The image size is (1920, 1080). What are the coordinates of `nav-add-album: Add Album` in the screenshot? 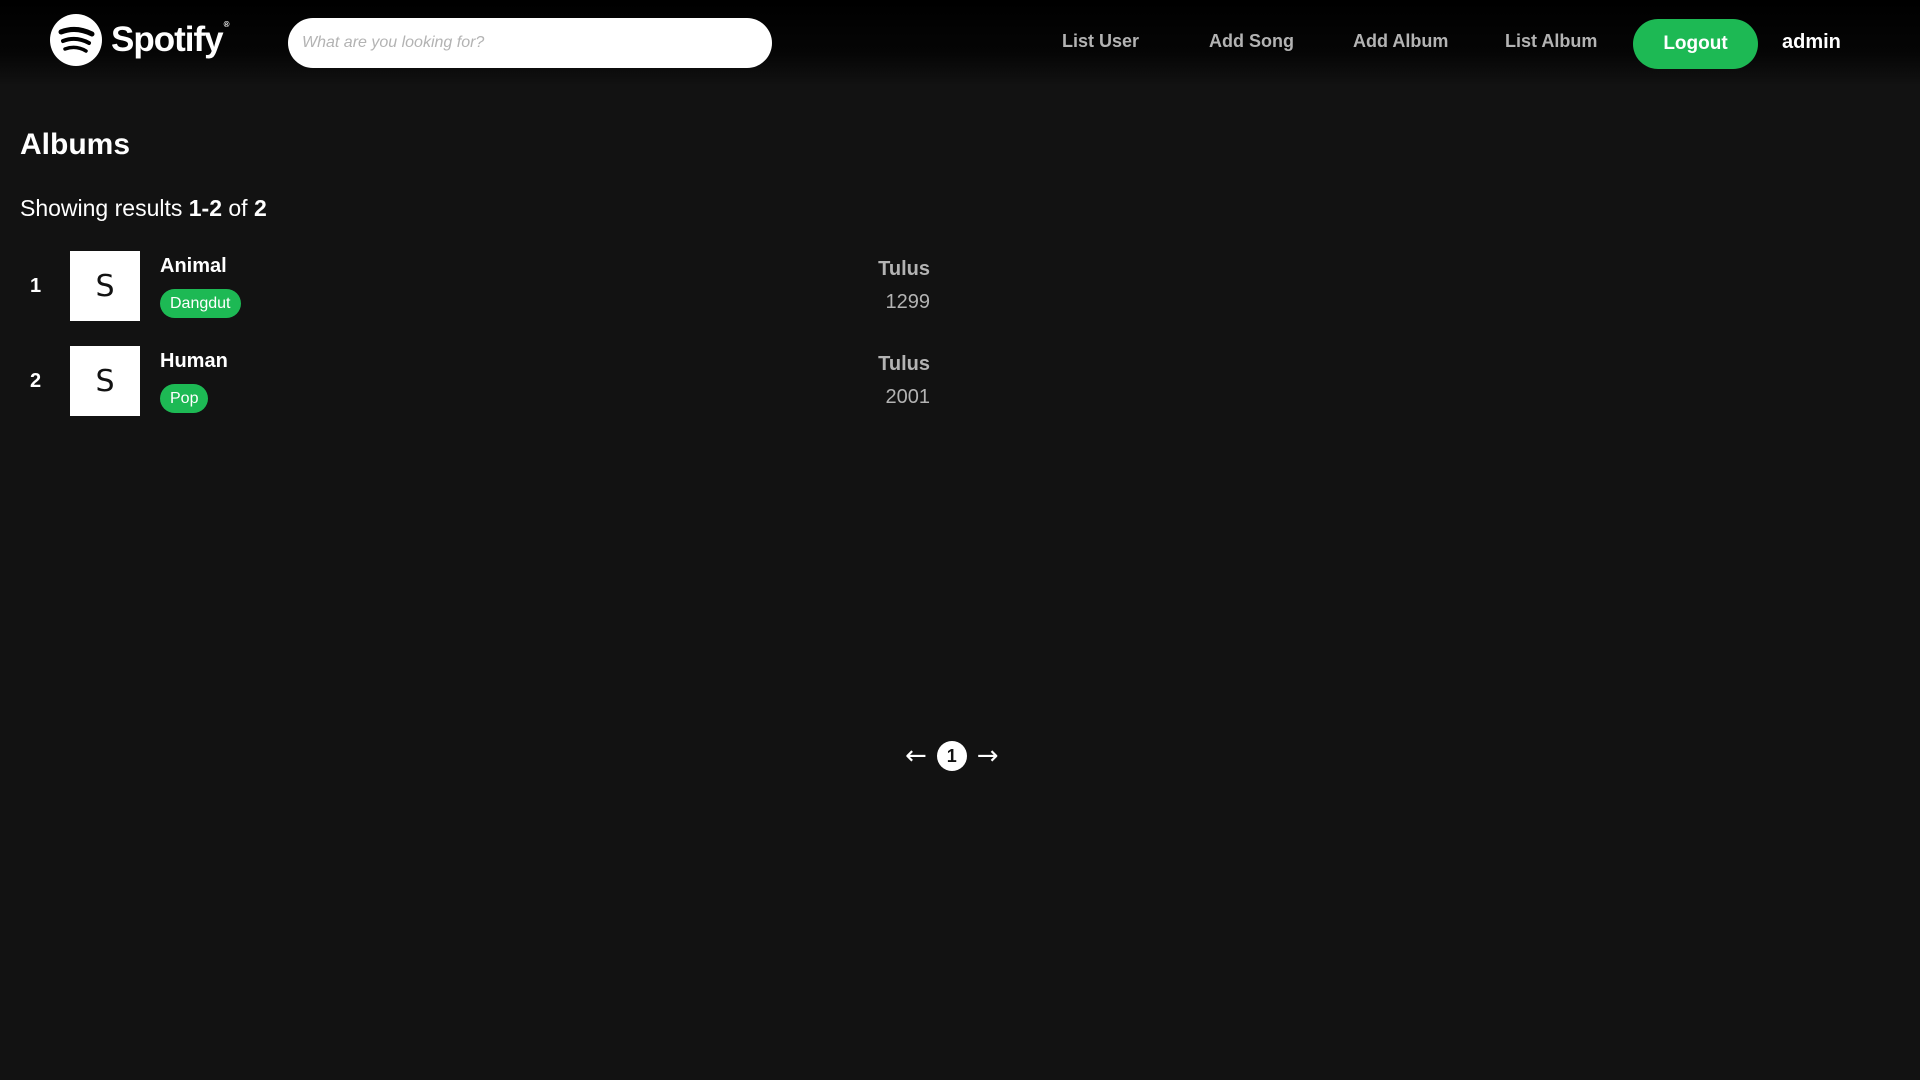 It's located at (1400, 41).